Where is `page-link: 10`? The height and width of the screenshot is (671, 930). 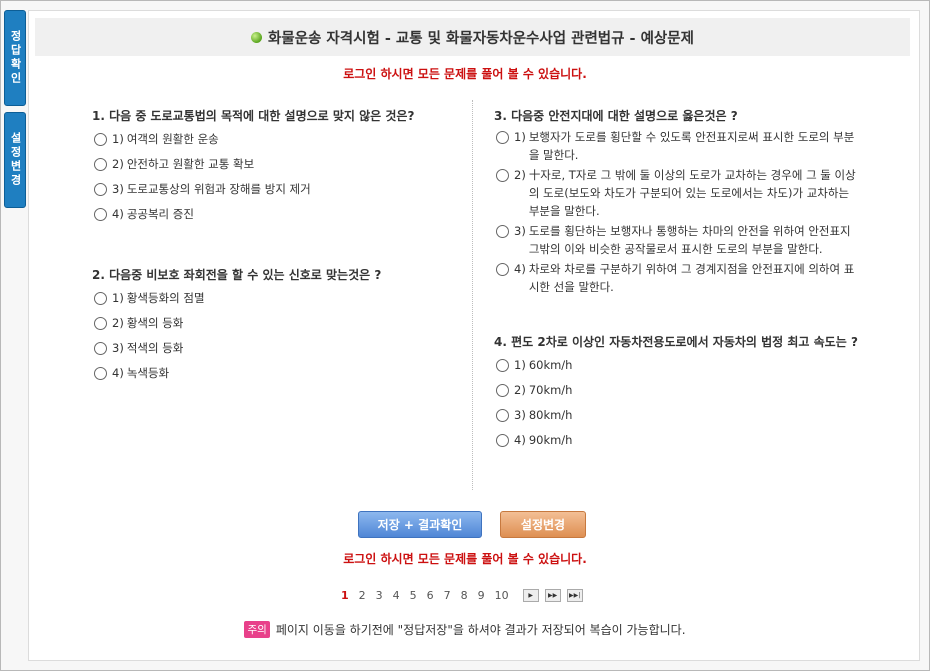
page-link: 10 is located at coordinates (502, 595).